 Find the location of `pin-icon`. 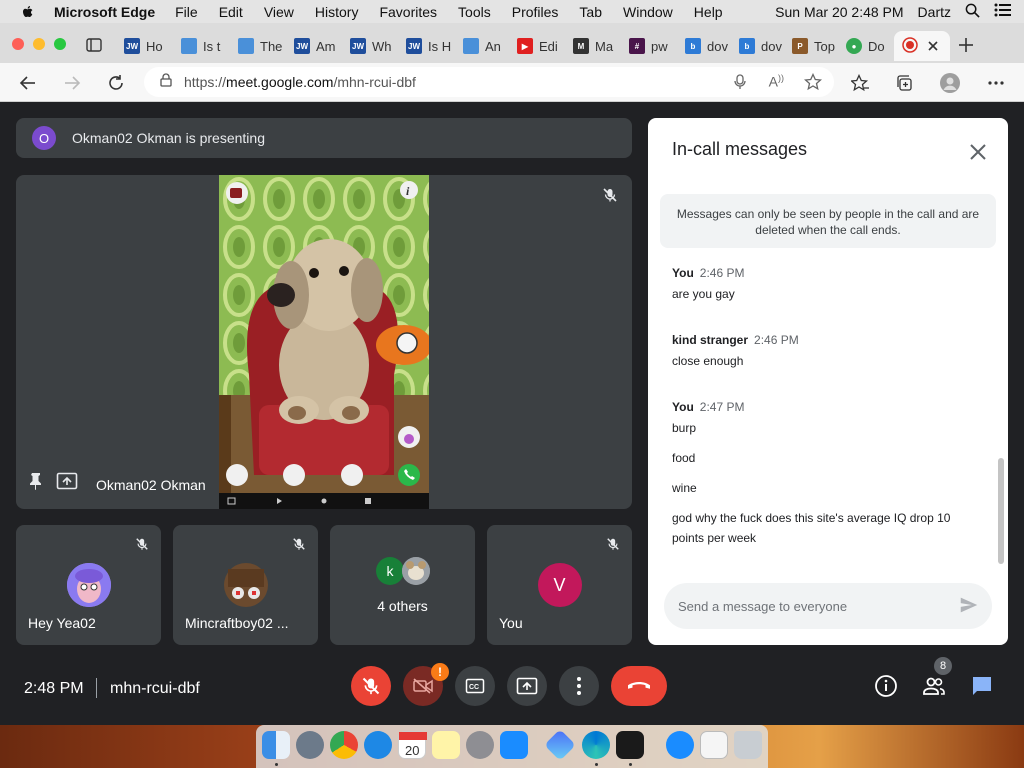

pin-icon is located at coordinates (36, 483).